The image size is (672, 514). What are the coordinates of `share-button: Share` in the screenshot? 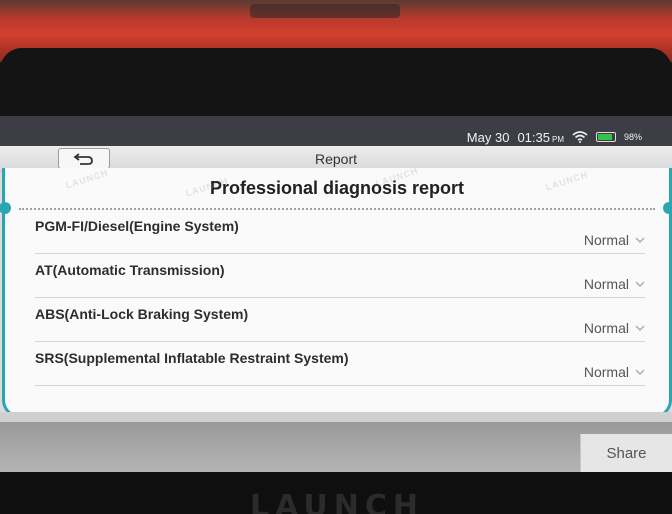 It's located at (626, 453).